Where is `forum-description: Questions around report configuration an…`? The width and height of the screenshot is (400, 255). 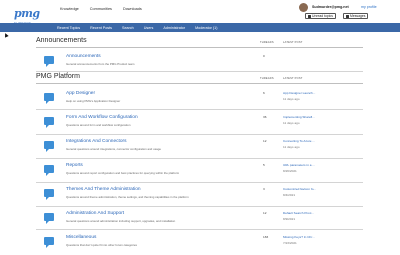
forum-description: Questions around report configuration an… is located at coordinates (123, 172).